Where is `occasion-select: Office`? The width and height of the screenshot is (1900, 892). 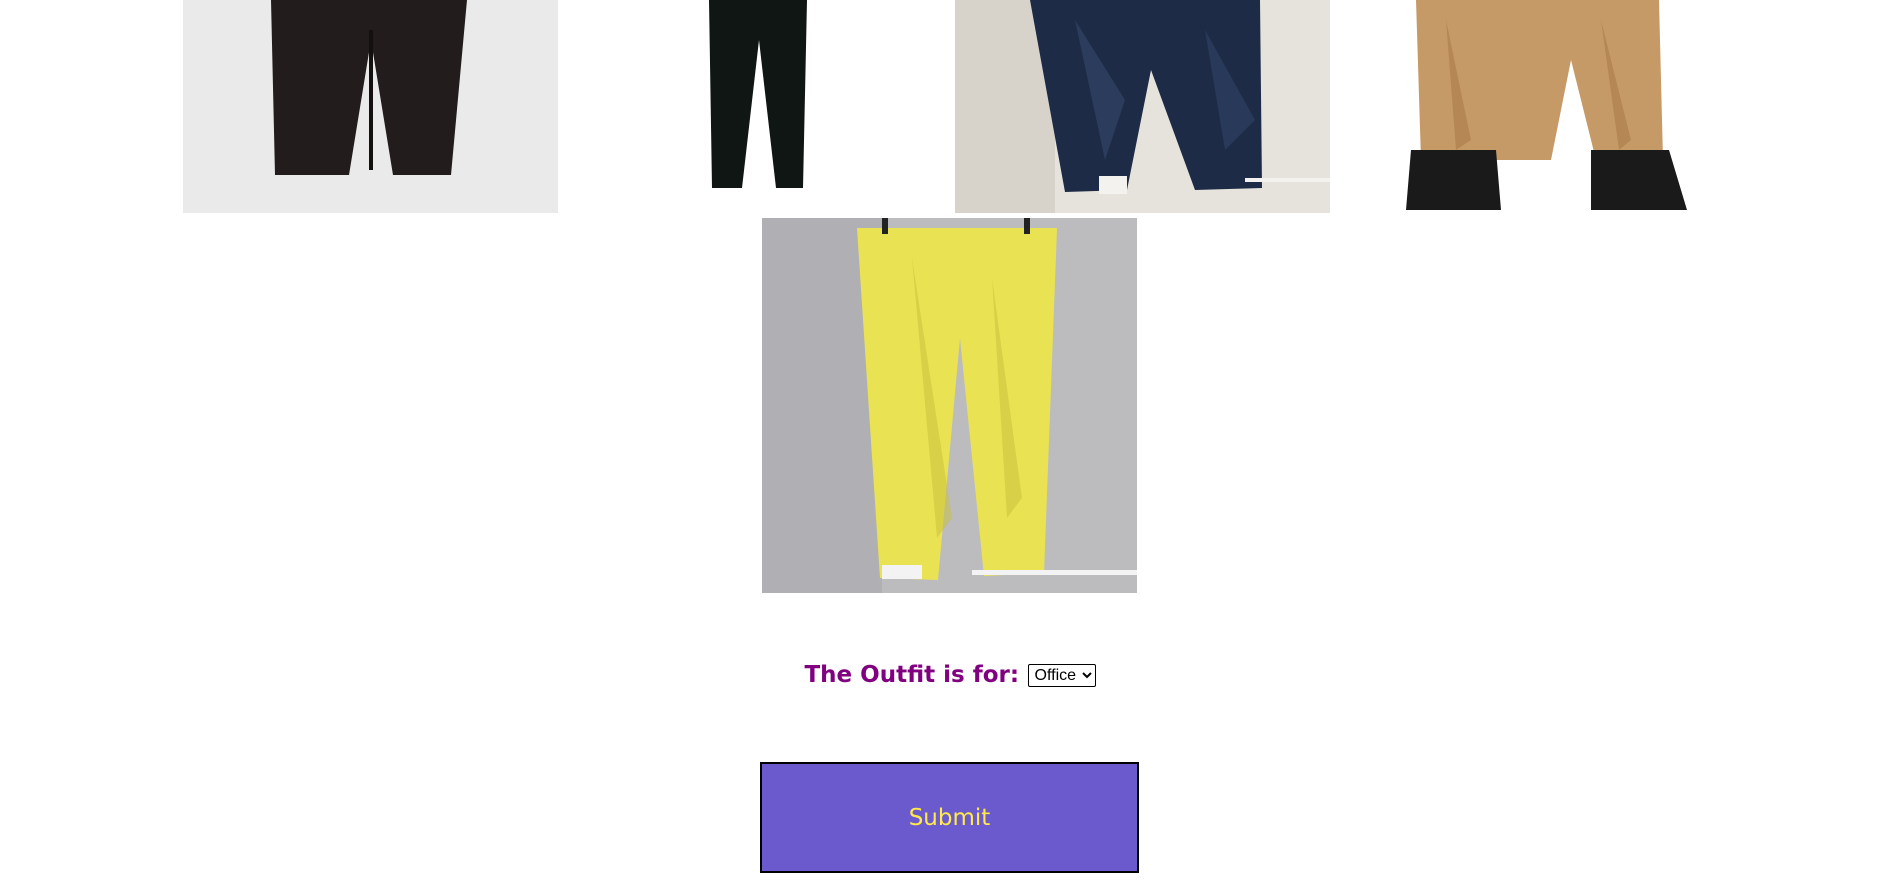 occasion-select: Office is located at coordinates (1061, 675).